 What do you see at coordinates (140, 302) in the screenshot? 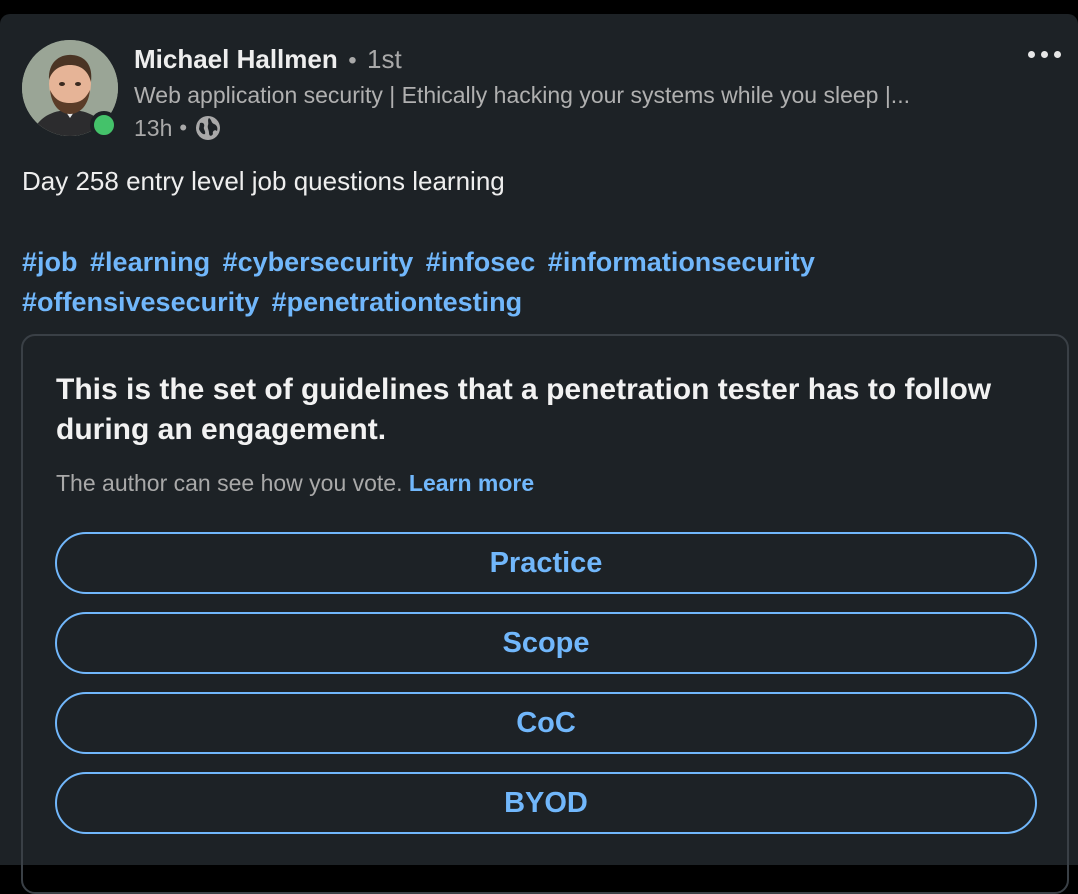
I see `hashtag-link: #offensivesecurity` at bounding box center [140, 302].